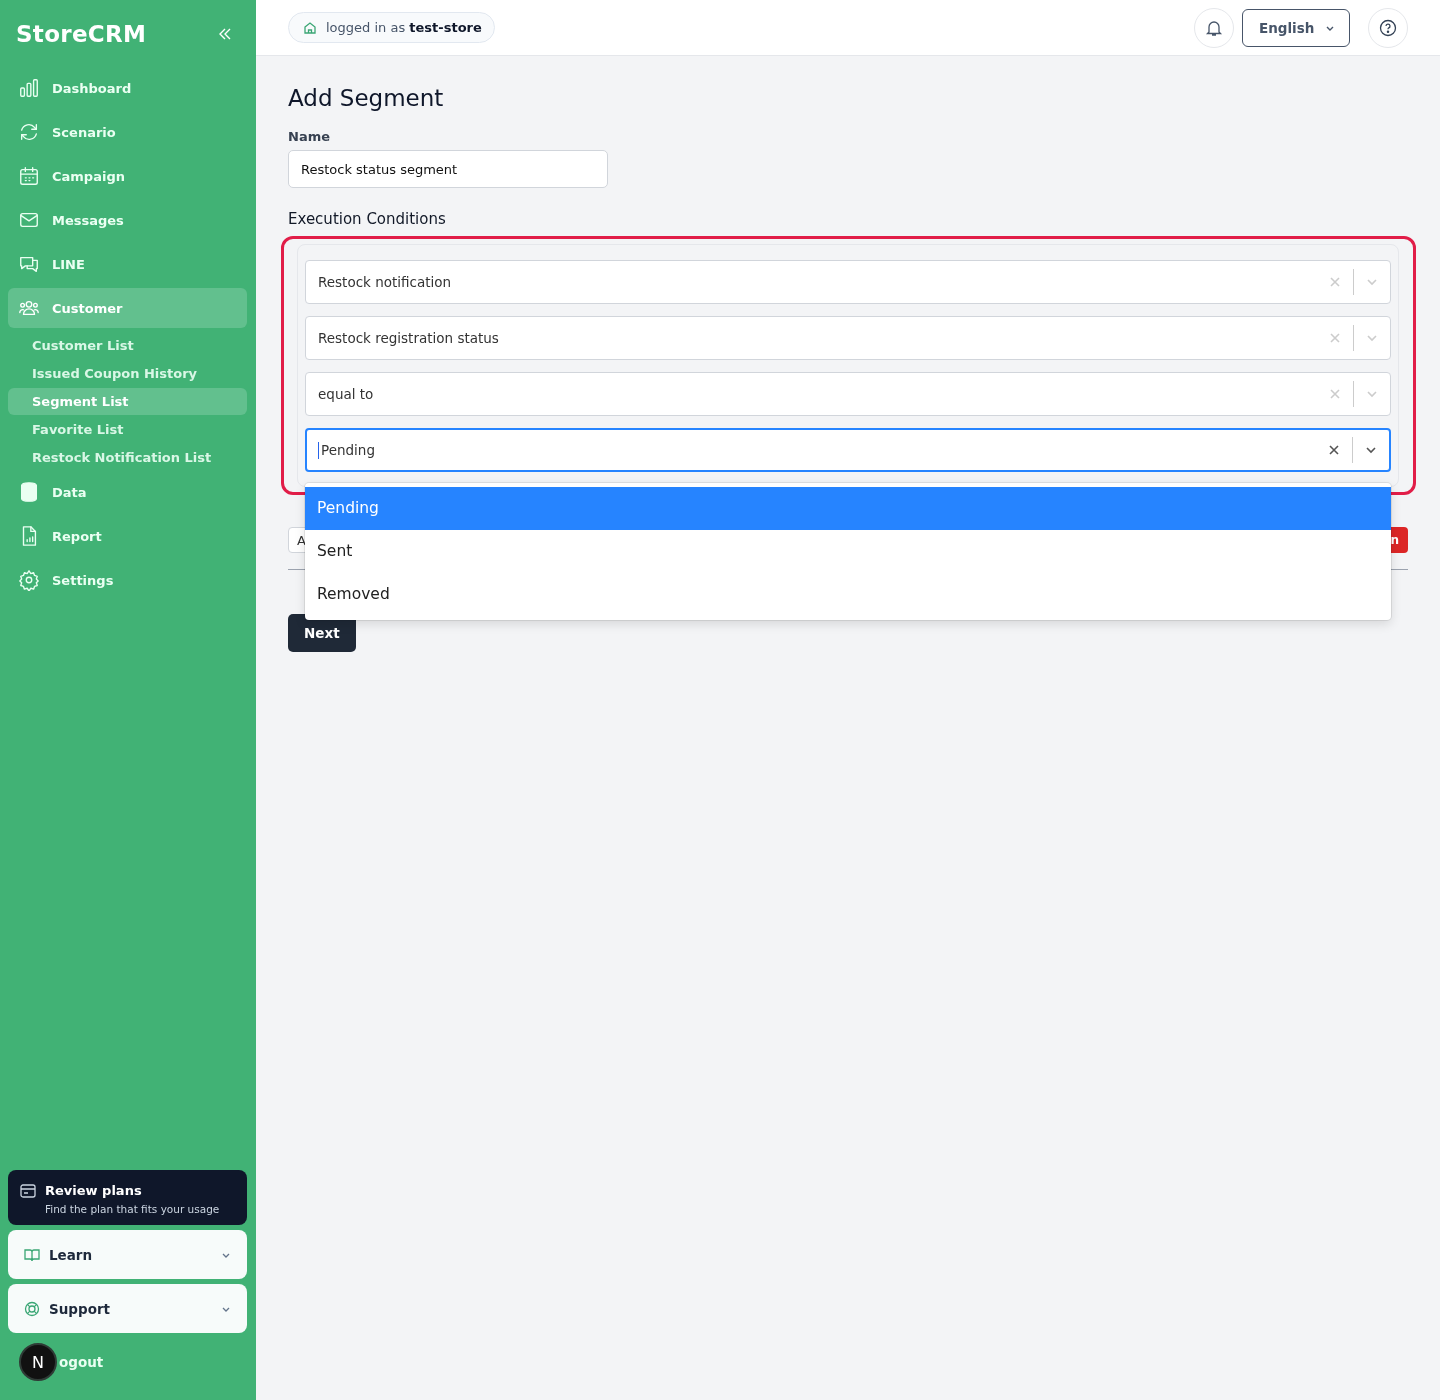 The width and height of the screenshot is (1440, 1400). I want to click on dev-badge: N, so click(38, 1362).